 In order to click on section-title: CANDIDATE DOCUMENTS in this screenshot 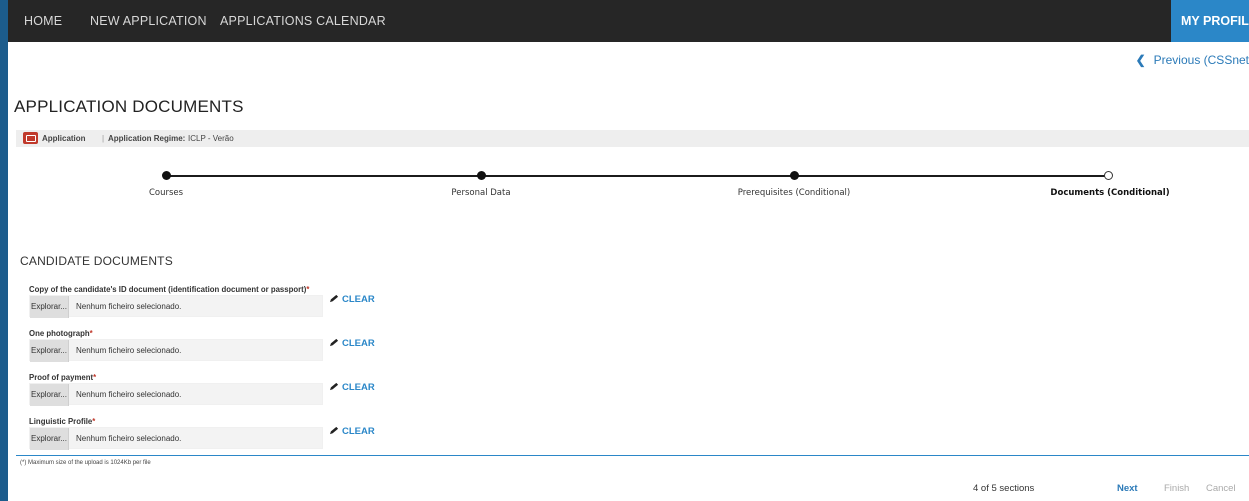, I will do `click(96, 261)`.